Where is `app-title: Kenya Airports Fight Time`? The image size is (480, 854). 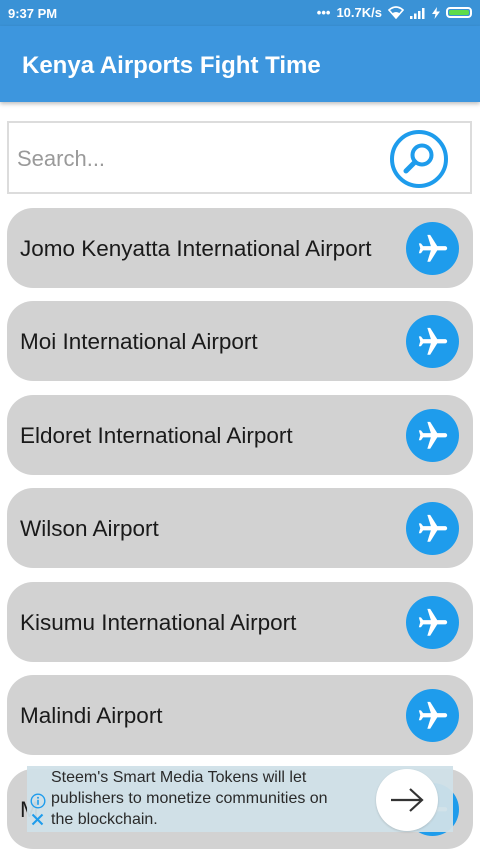
app-title: Kenya Airports Fight Time is located at coordinates (171, 65).